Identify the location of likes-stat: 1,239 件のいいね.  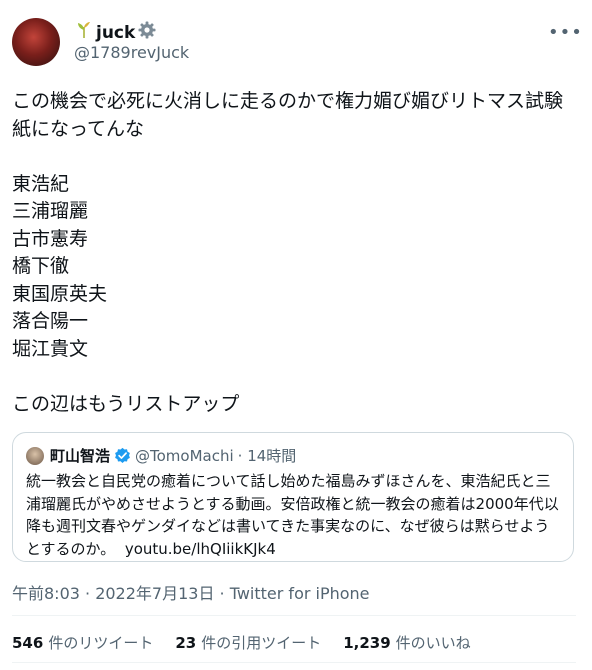
(406, 642).